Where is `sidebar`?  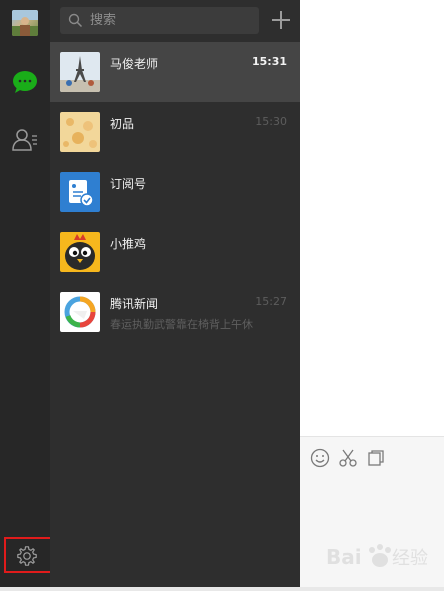 sidebar is located at coordinates (30, 293).